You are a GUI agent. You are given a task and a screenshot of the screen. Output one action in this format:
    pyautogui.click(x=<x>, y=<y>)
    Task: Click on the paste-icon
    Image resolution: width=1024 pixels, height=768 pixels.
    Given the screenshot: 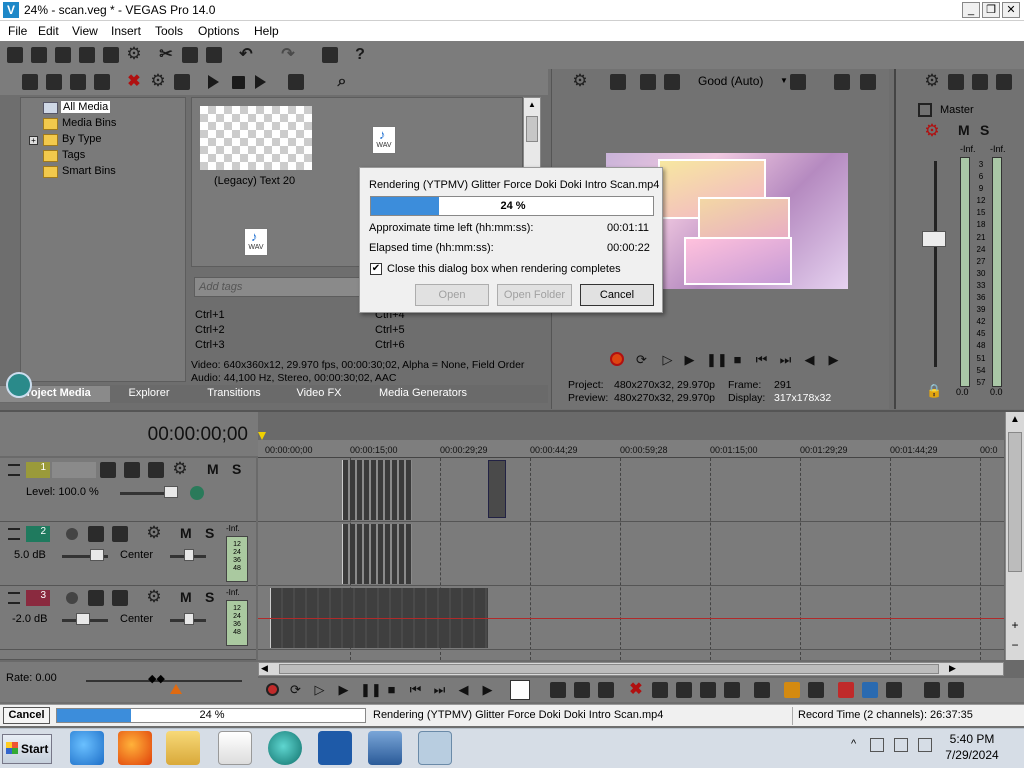 What is the action you would take?
    pyautogui.click(x=214, y=55)
    